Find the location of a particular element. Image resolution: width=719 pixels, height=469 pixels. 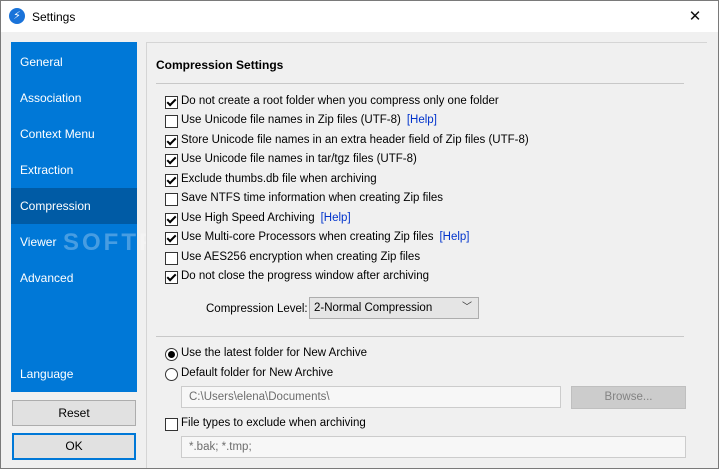

sidebar-item-compression: Compression is located at coordinates (74, 206).